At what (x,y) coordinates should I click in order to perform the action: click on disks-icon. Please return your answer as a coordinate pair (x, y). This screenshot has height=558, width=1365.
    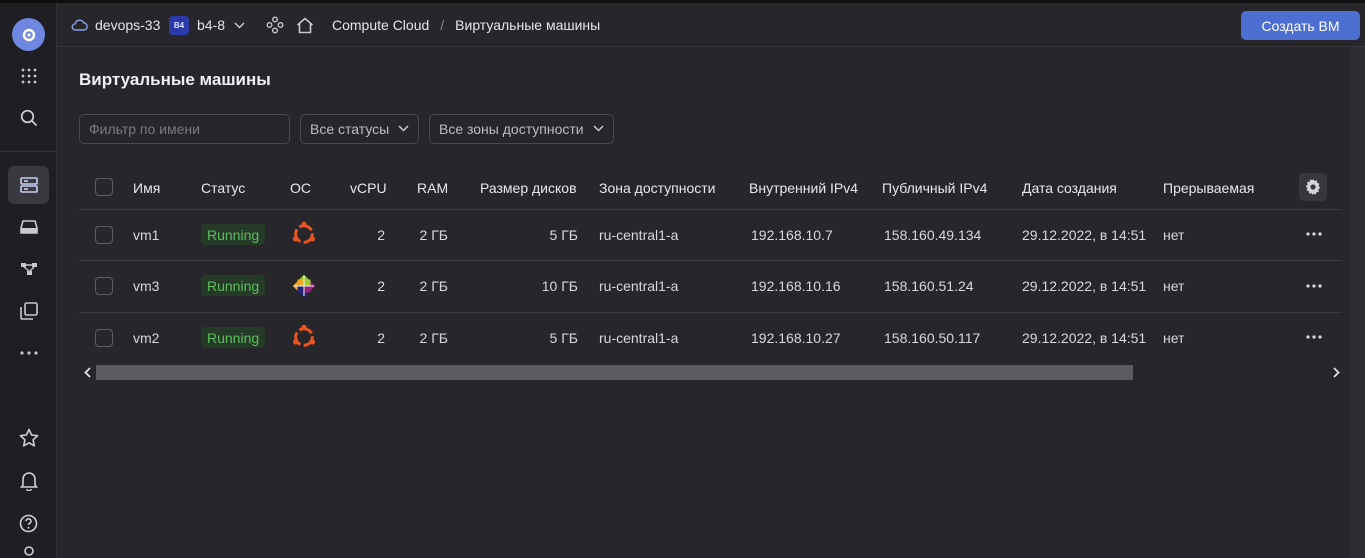
    Looking at the image, I should click on (28, 227).